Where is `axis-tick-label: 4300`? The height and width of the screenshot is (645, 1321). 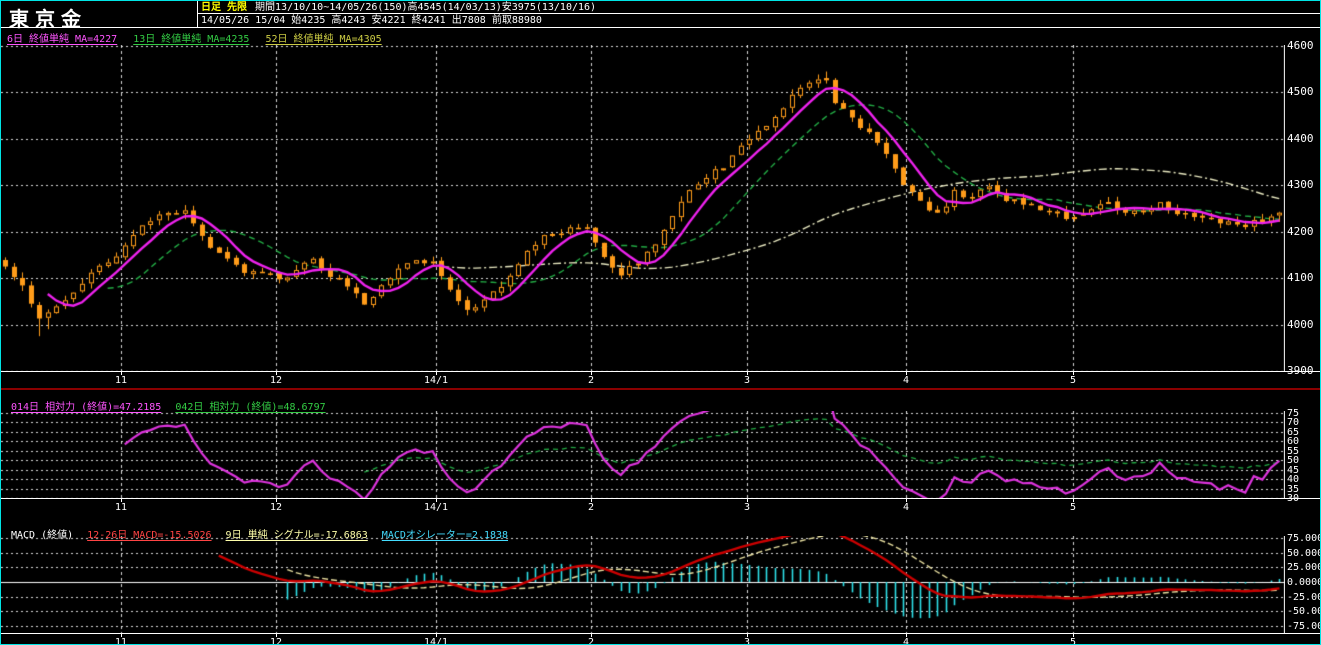
axis-tick-label: 4300 is located at coordinates (1300, 185).